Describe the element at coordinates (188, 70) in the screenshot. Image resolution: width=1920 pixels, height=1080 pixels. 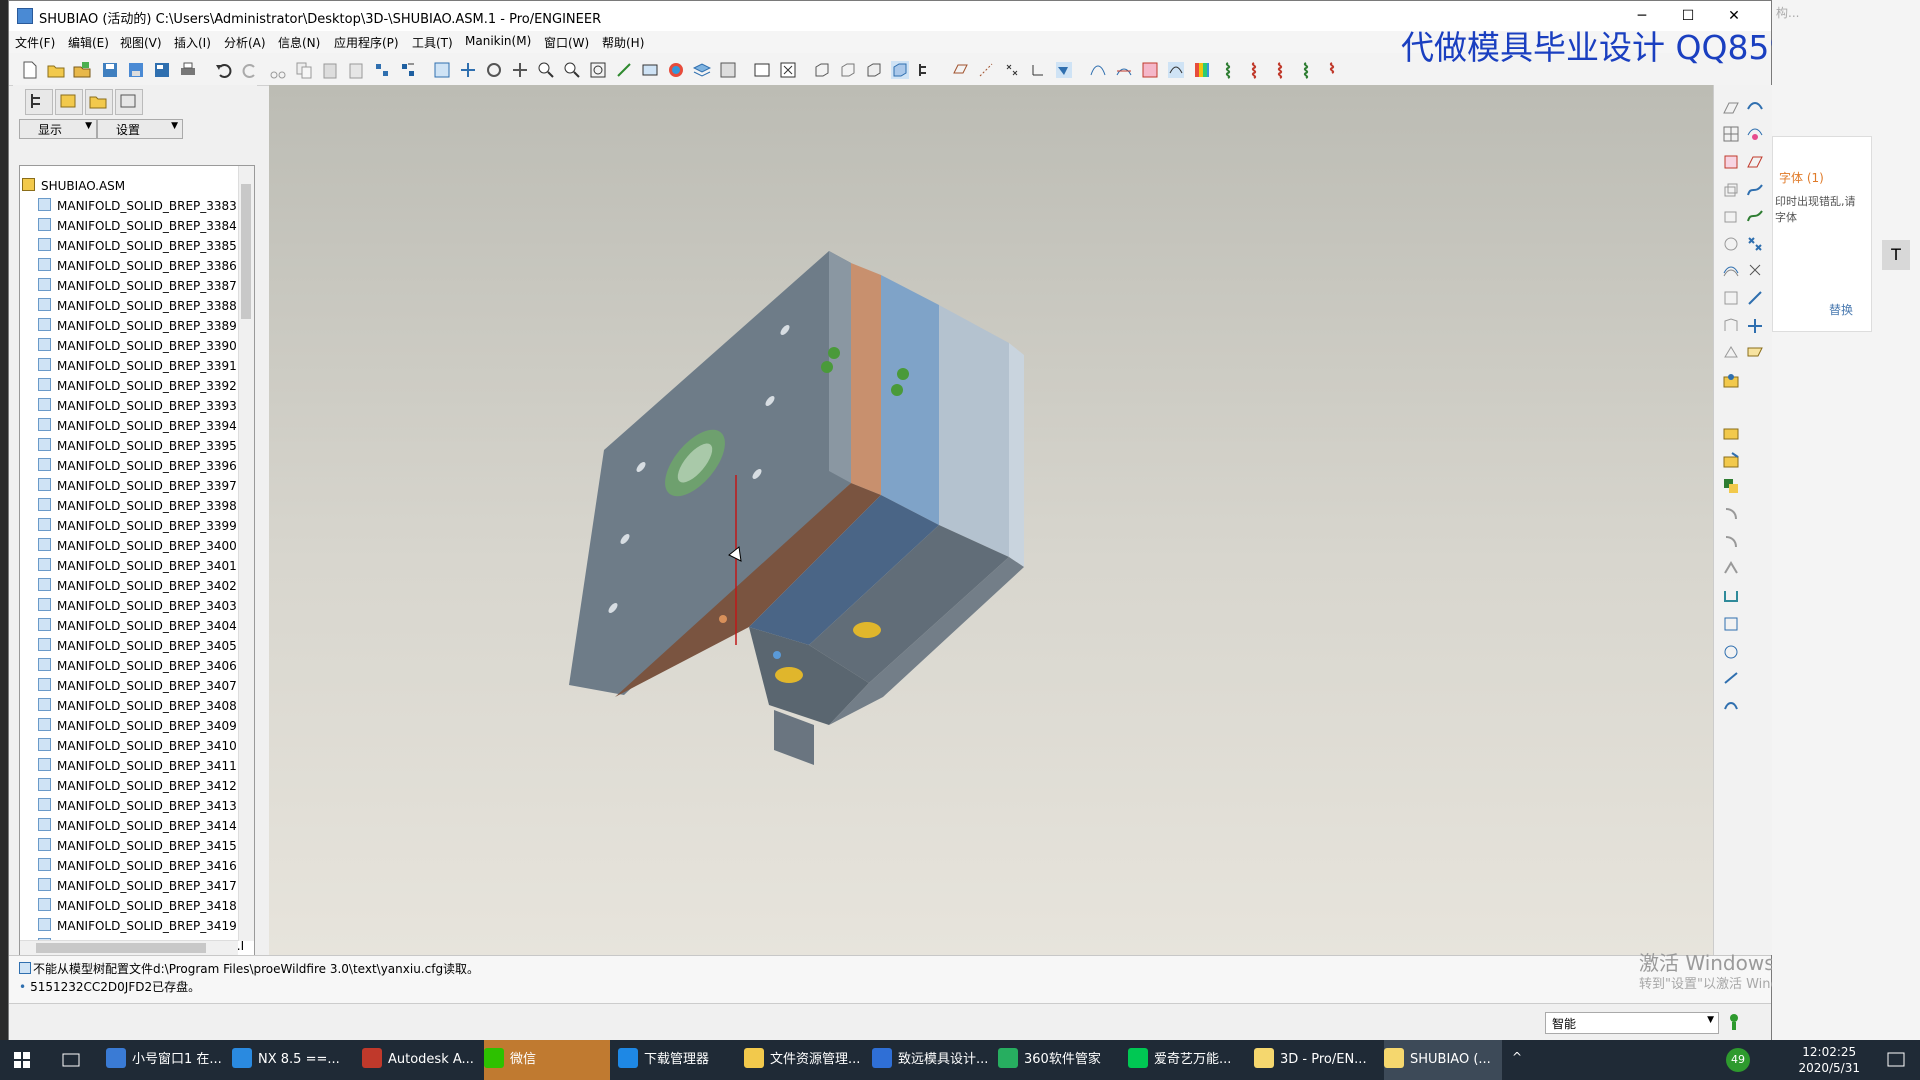
I see `print-icon` at that location.